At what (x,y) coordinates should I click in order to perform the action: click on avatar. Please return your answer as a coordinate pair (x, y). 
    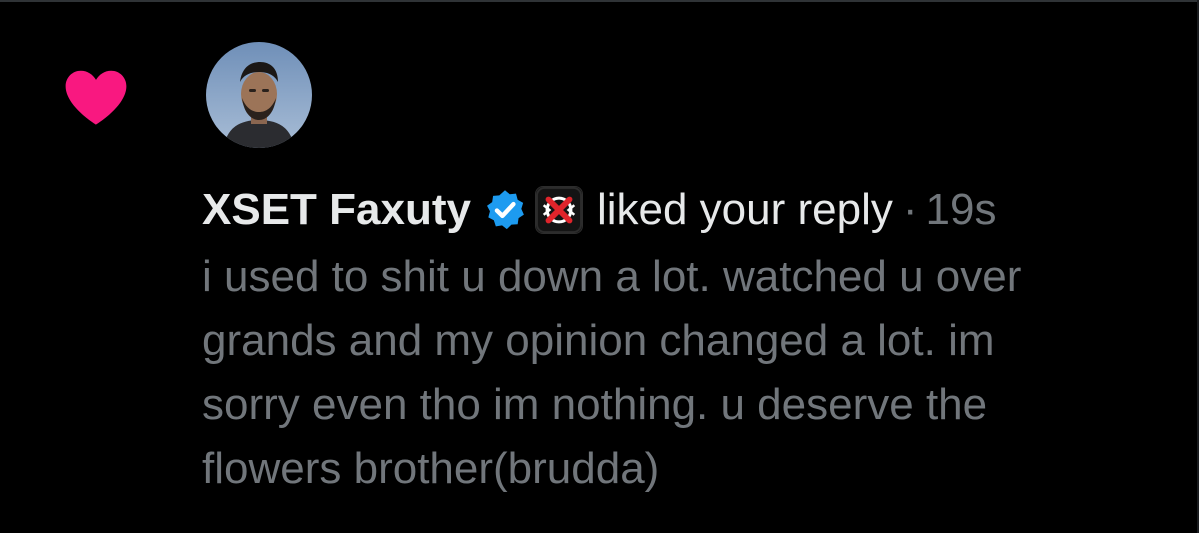
    Looking at the image, I should click on (259, 95).